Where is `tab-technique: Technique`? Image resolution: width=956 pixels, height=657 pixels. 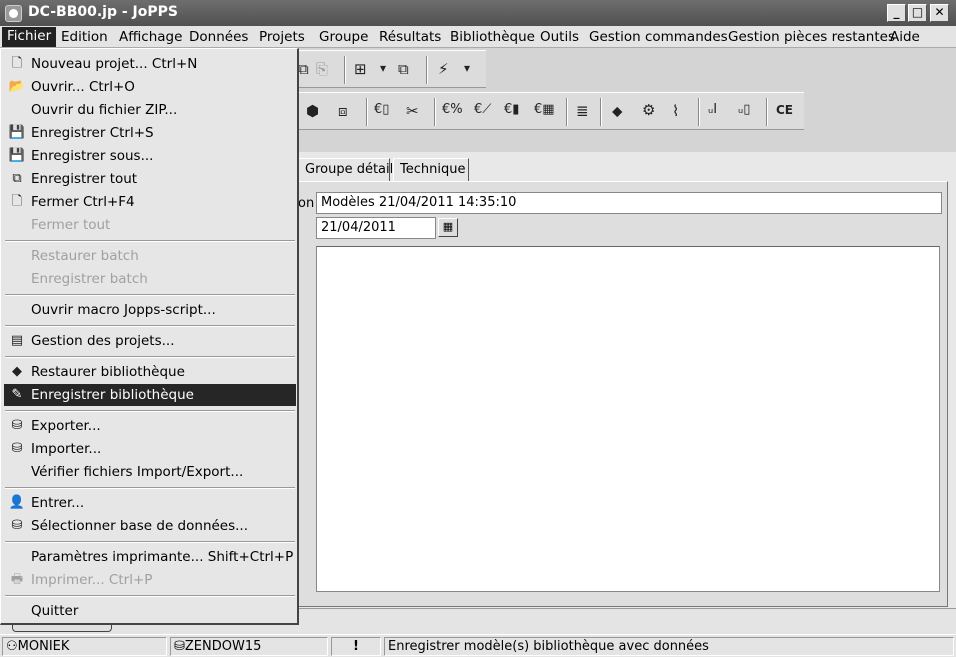 tab-technique: Technique is located at coordinates (431, 170).